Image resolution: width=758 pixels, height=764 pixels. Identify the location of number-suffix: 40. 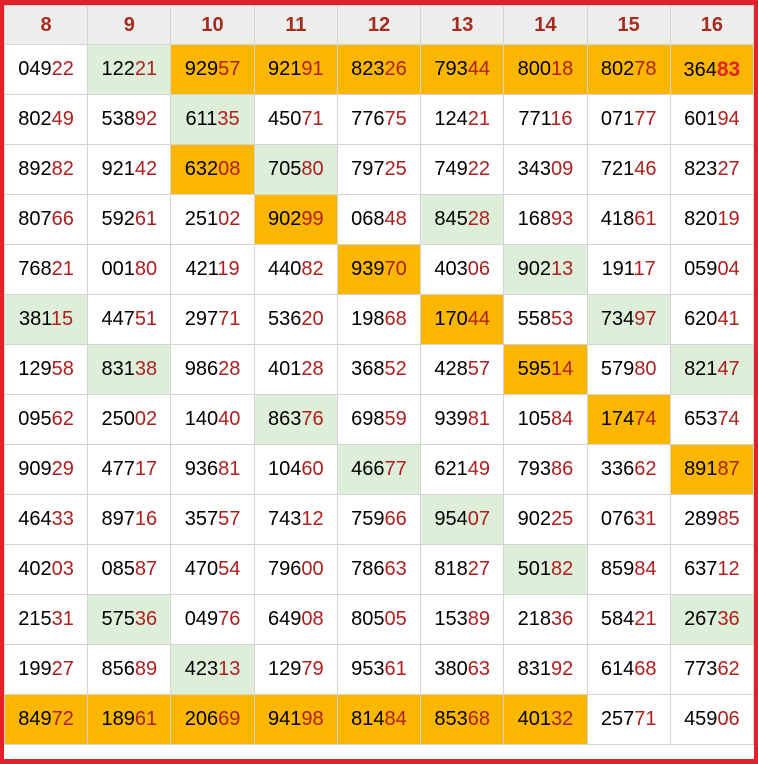
(229, 419).